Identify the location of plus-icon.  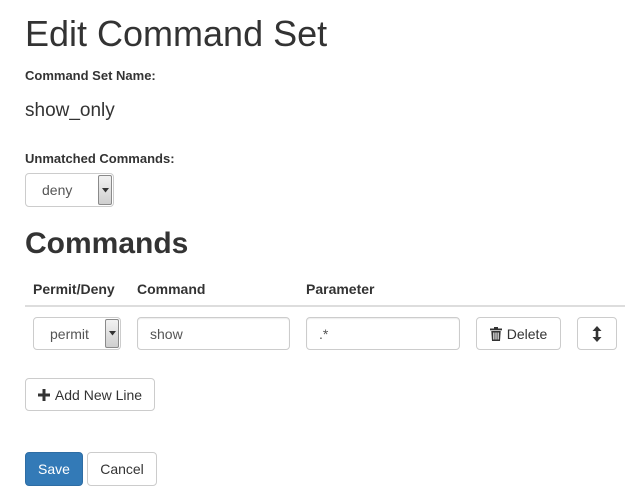
(43, 394).